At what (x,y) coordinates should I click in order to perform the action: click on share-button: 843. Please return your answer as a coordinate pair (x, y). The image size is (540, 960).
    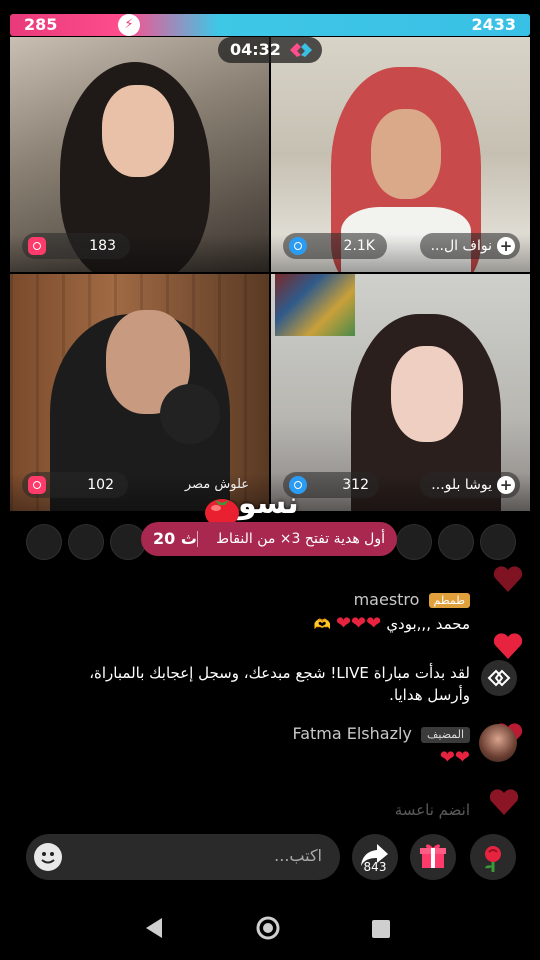
    Looking at the image, I should click on (375, 857).